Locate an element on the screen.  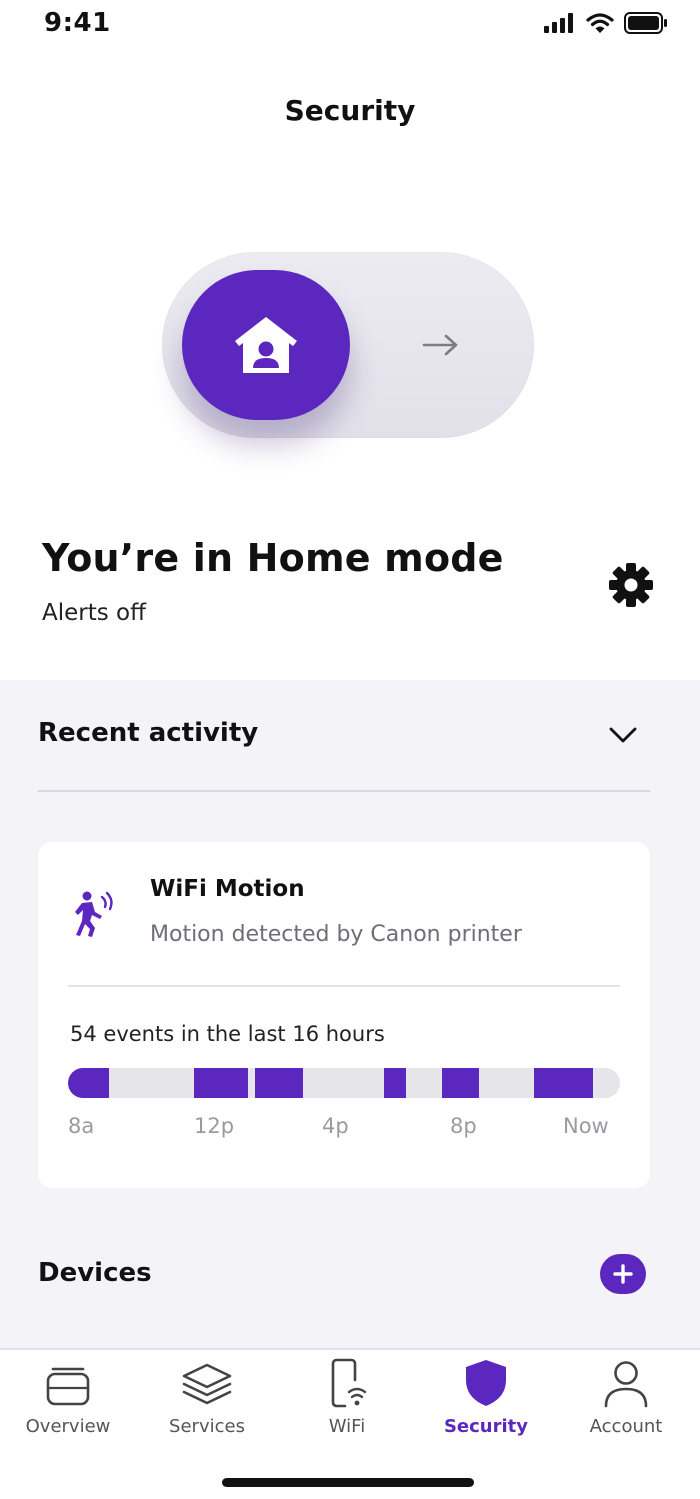
devices-title: Devices is located at coordinates (95, 1273).